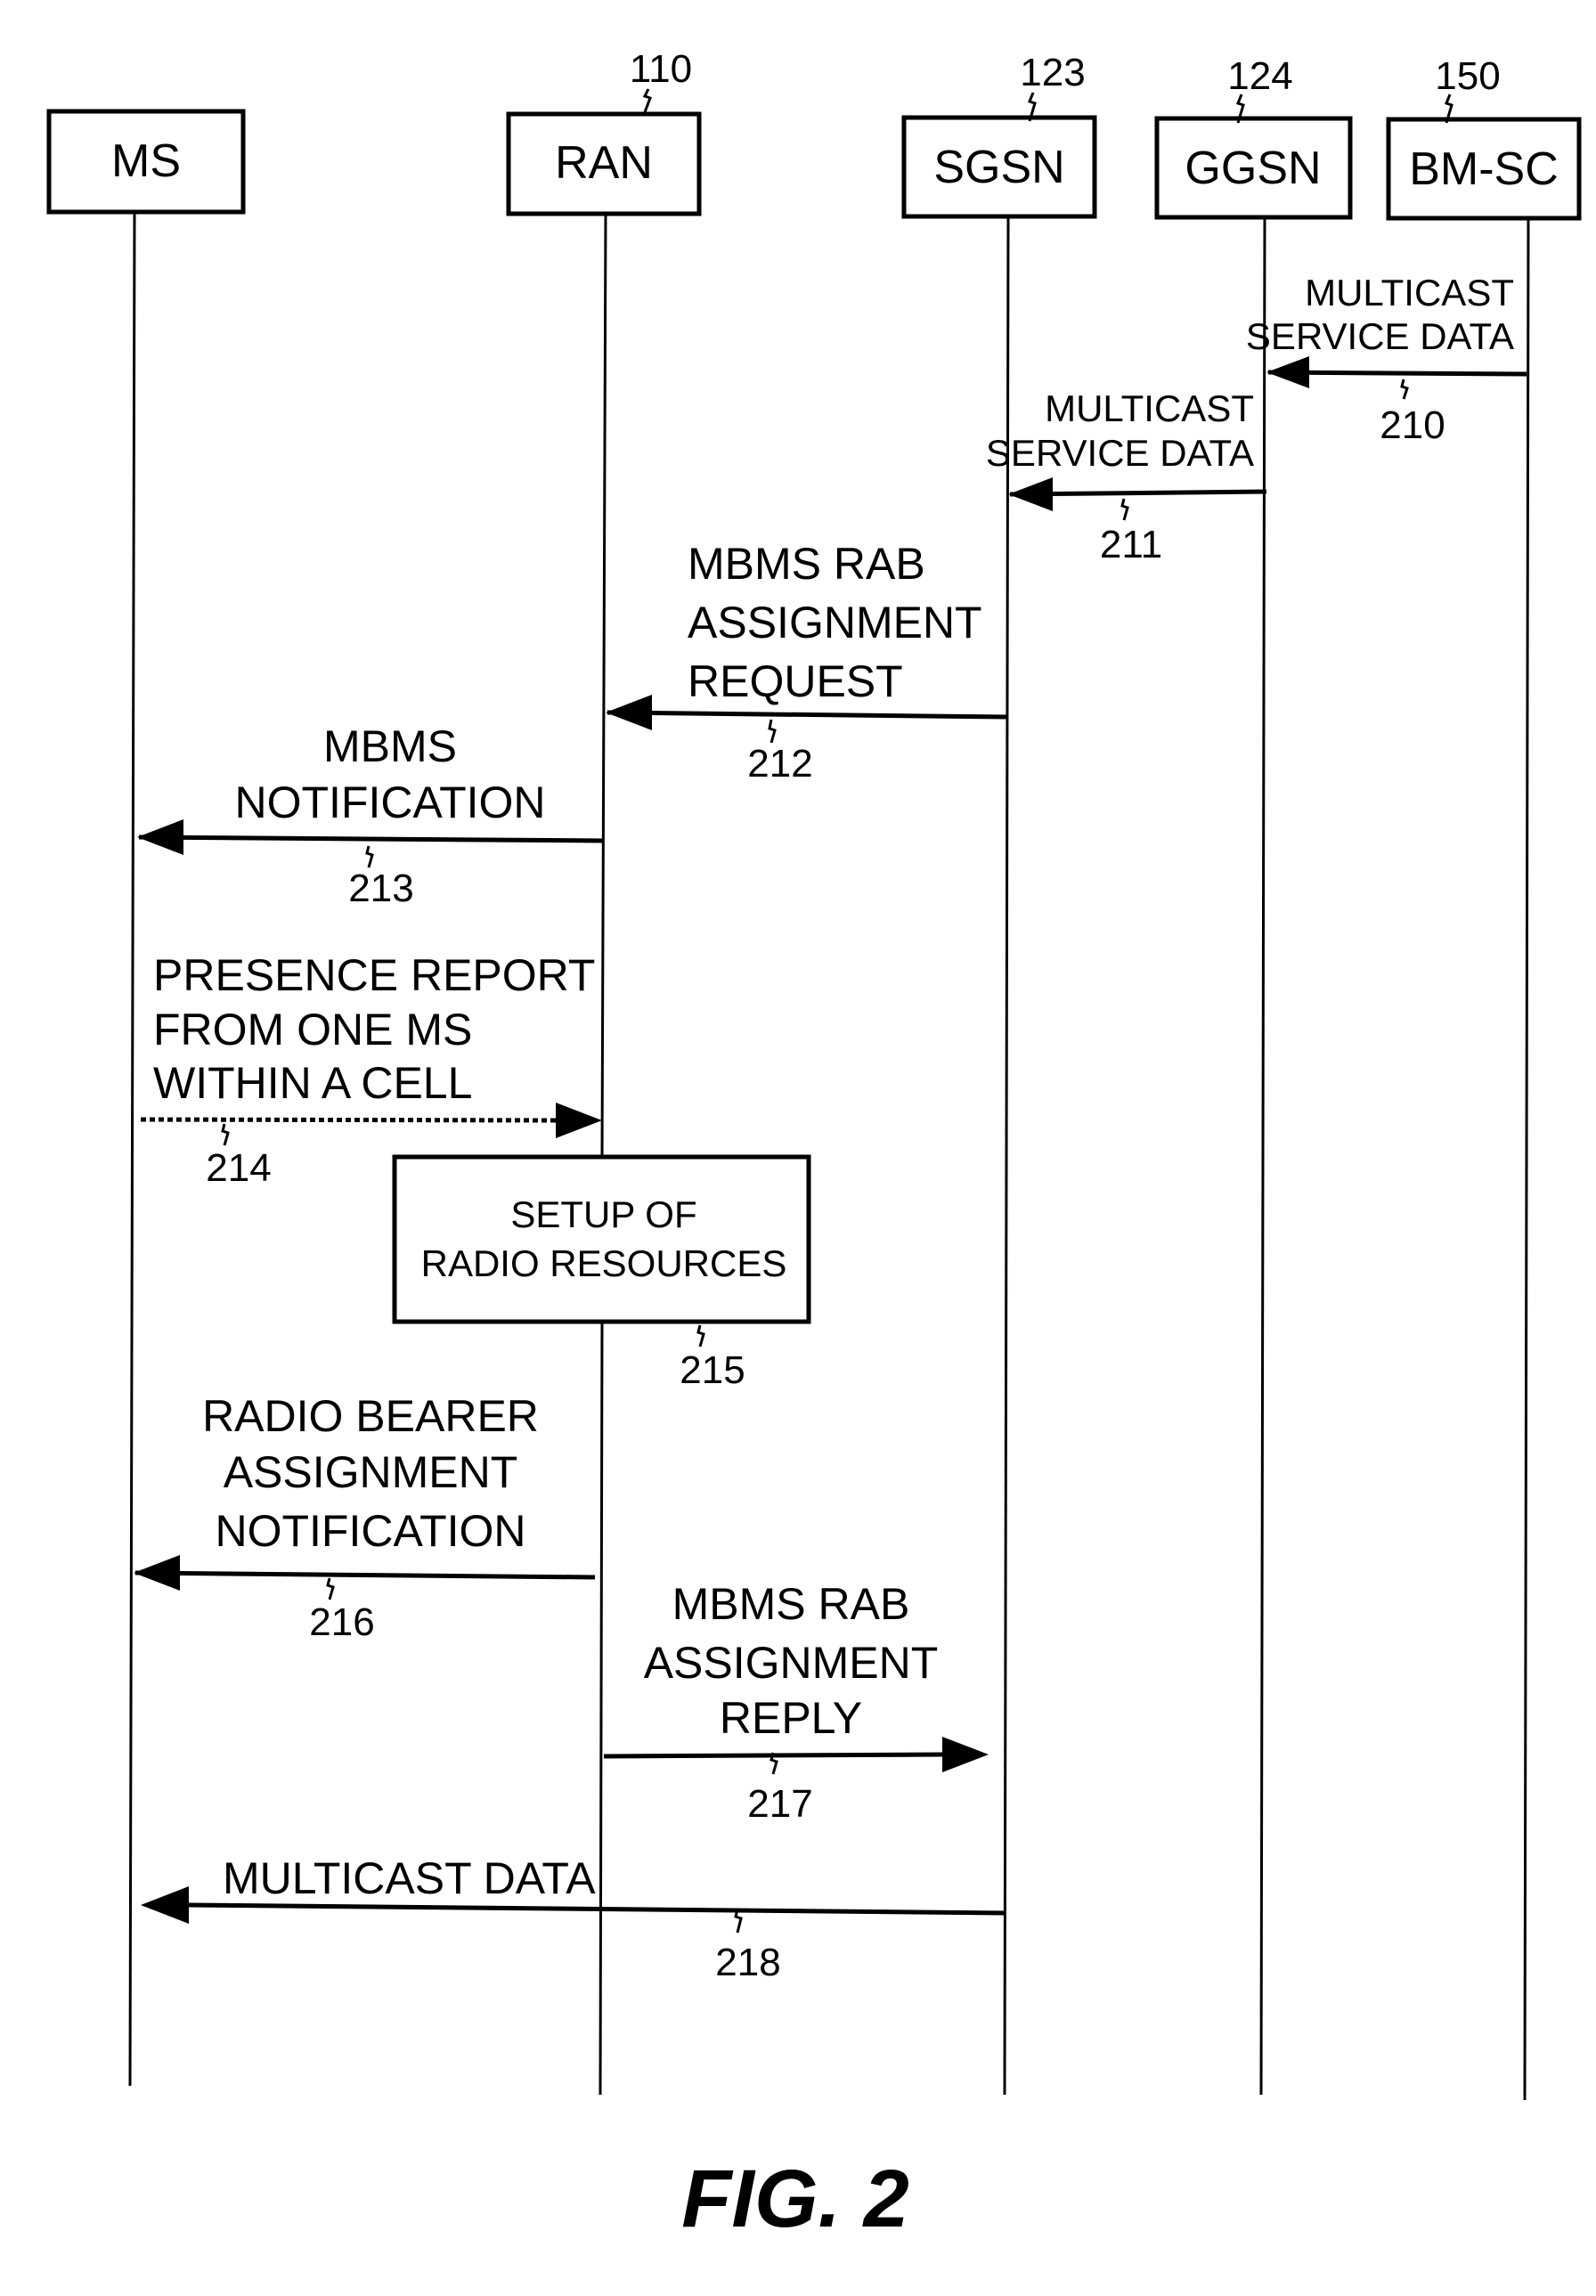 This screenshot has width=1596, height=2296. I want to click on message-label: FROM ONE MS, so click(312, 1029).